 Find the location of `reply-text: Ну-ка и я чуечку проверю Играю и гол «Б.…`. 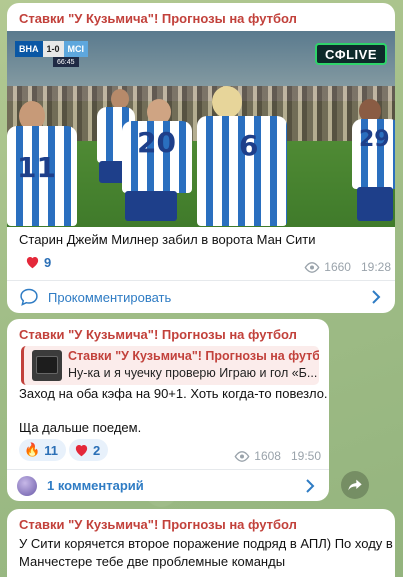

reply-text: Ну-ка и я чуечку проверю Играю и гол «Б.… is located at coordinates (193, 373).